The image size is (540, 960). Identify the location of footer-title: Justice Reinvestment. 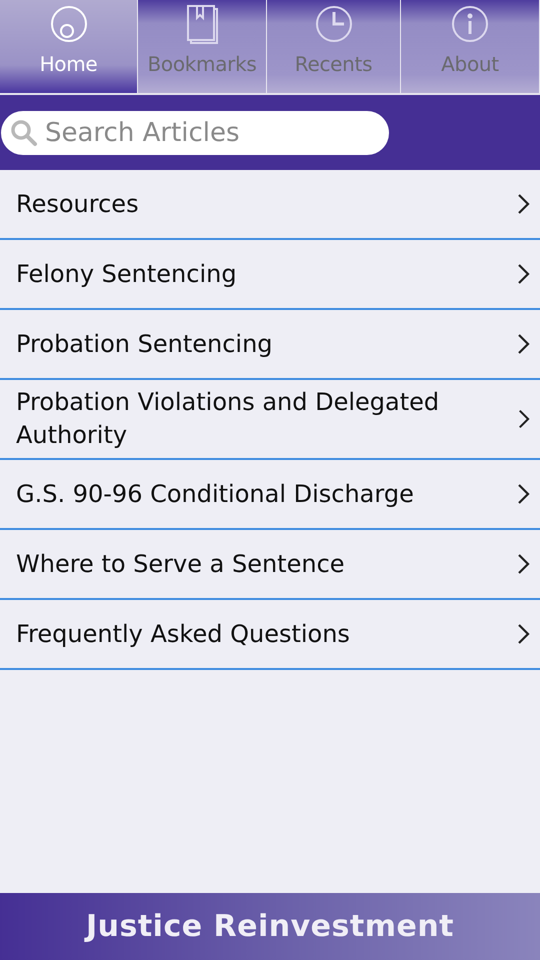
(270, 926).